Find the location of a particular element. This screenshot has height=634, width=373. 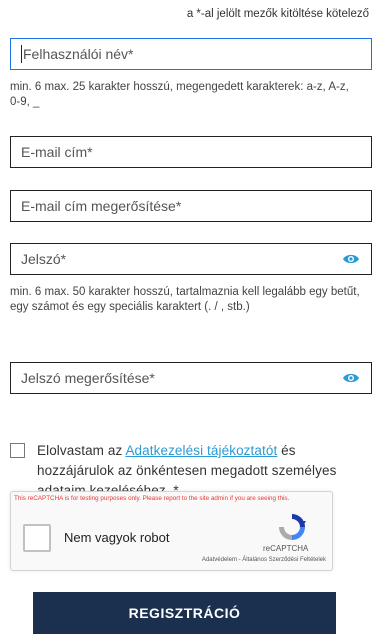

email-confirm-input is located at coordinates (191, 206).